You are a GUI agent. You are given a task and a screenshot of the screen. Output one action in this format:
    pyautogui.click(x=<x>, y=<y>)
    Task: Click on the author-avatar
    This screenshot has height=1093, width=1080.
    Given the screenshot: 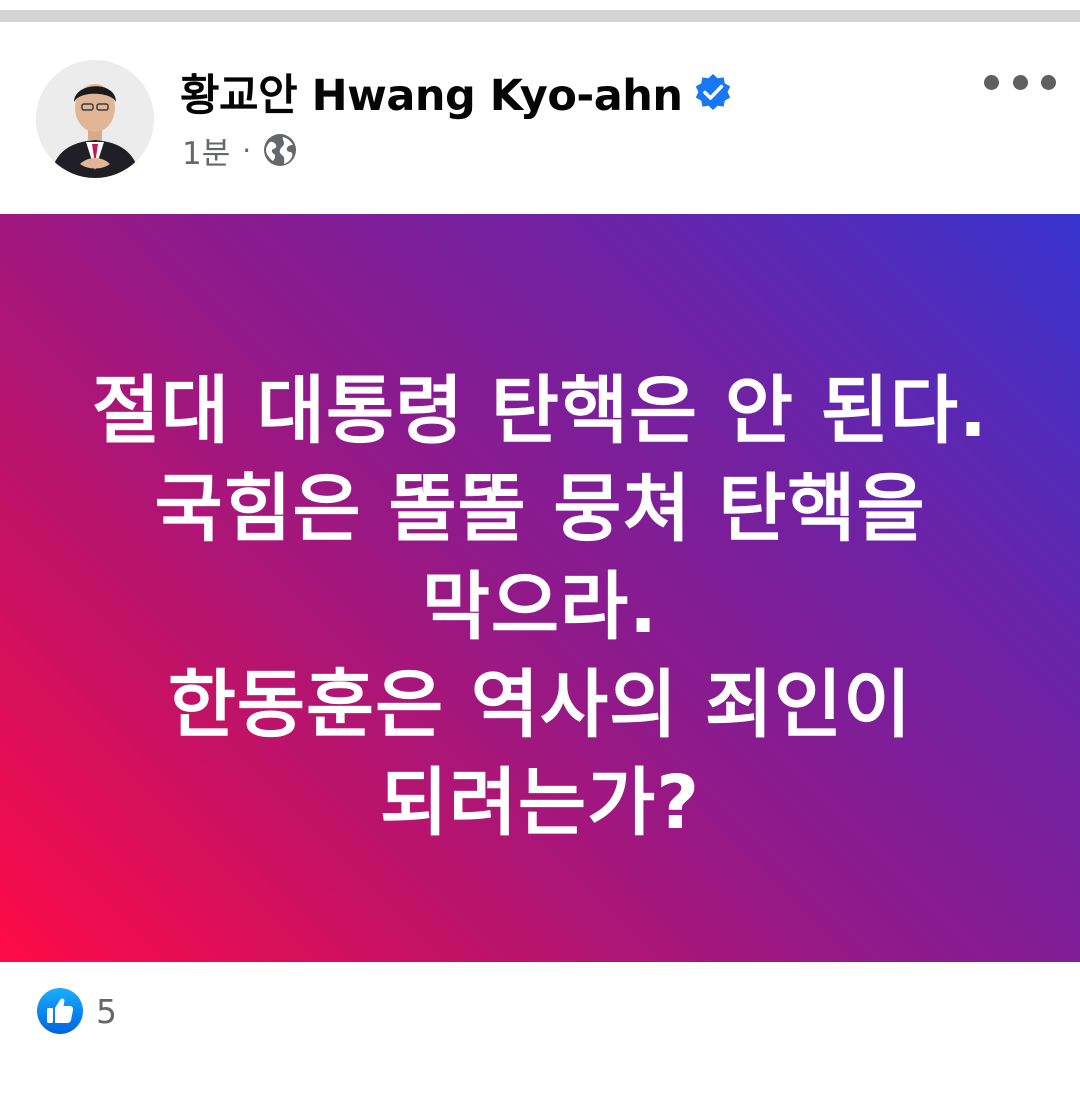 What is the action you would take?
    pyautogui.click(x=95, y=119)
    